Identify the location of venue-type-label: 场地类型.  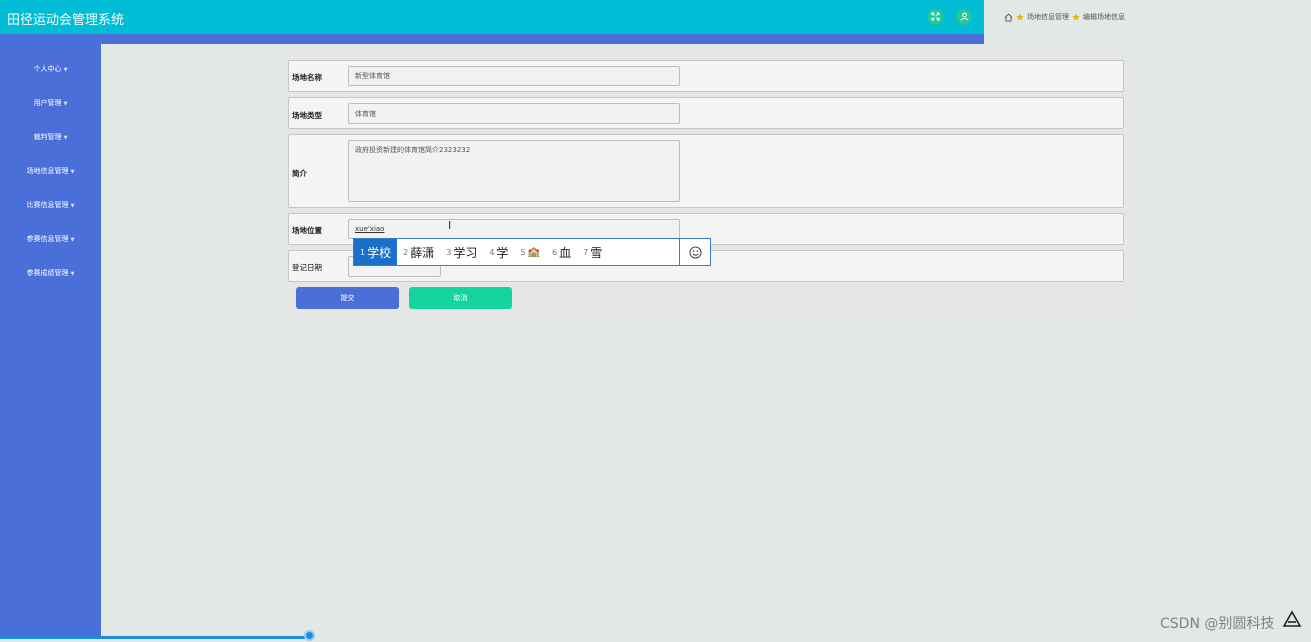
(307, 115).